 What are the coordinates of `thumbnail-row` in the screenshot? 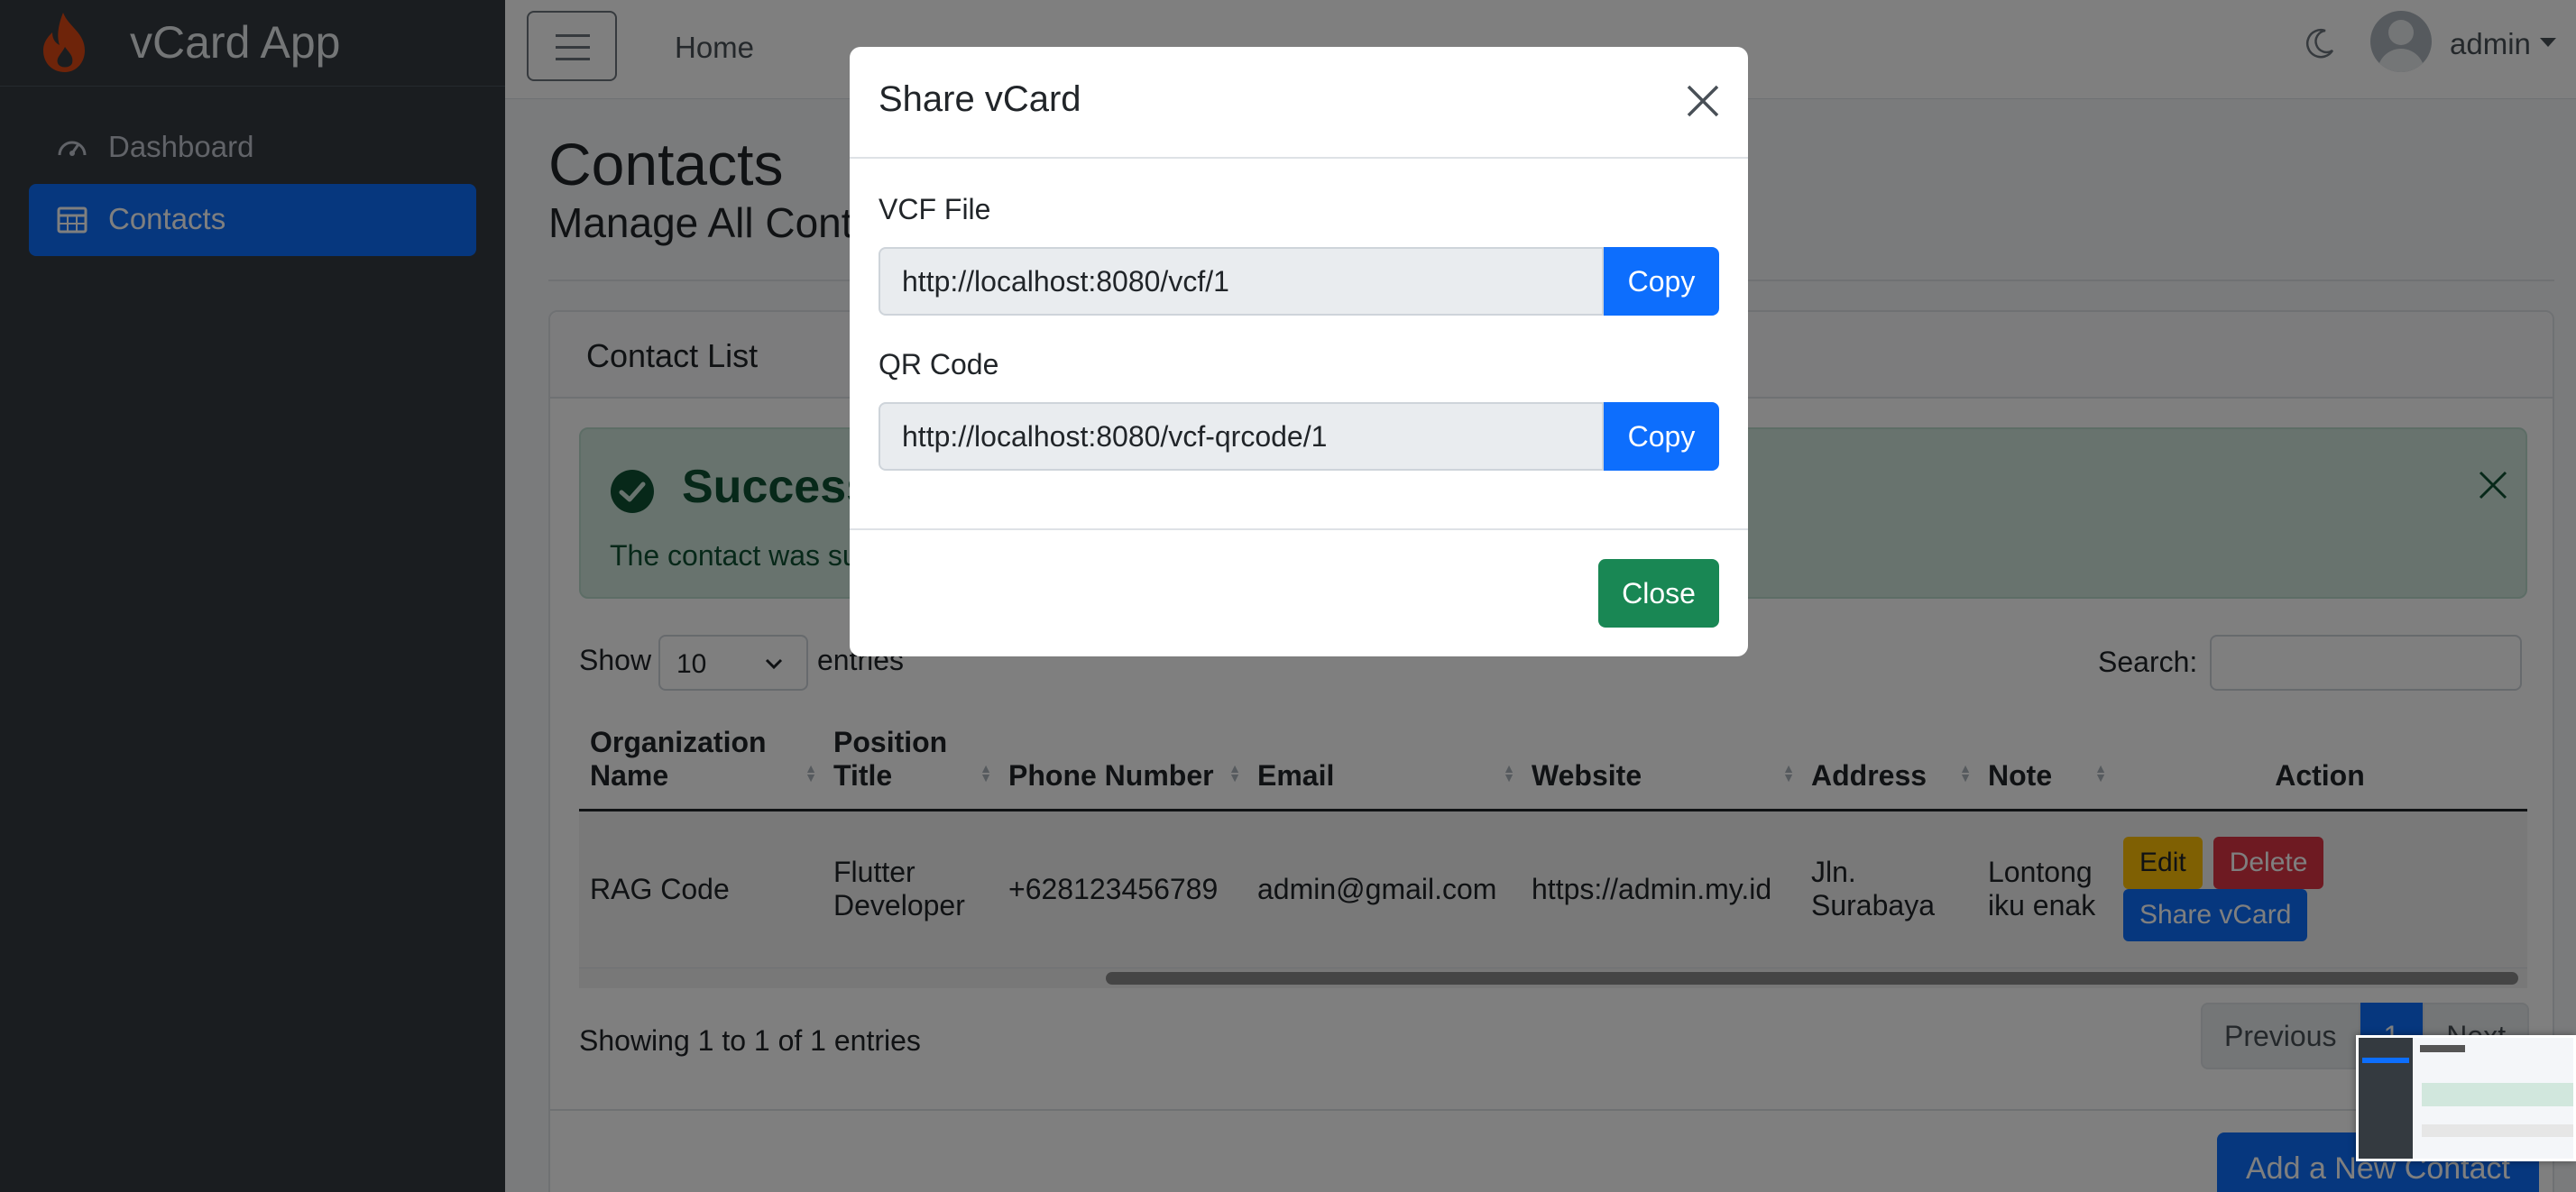 It's located at (2497, 1130).